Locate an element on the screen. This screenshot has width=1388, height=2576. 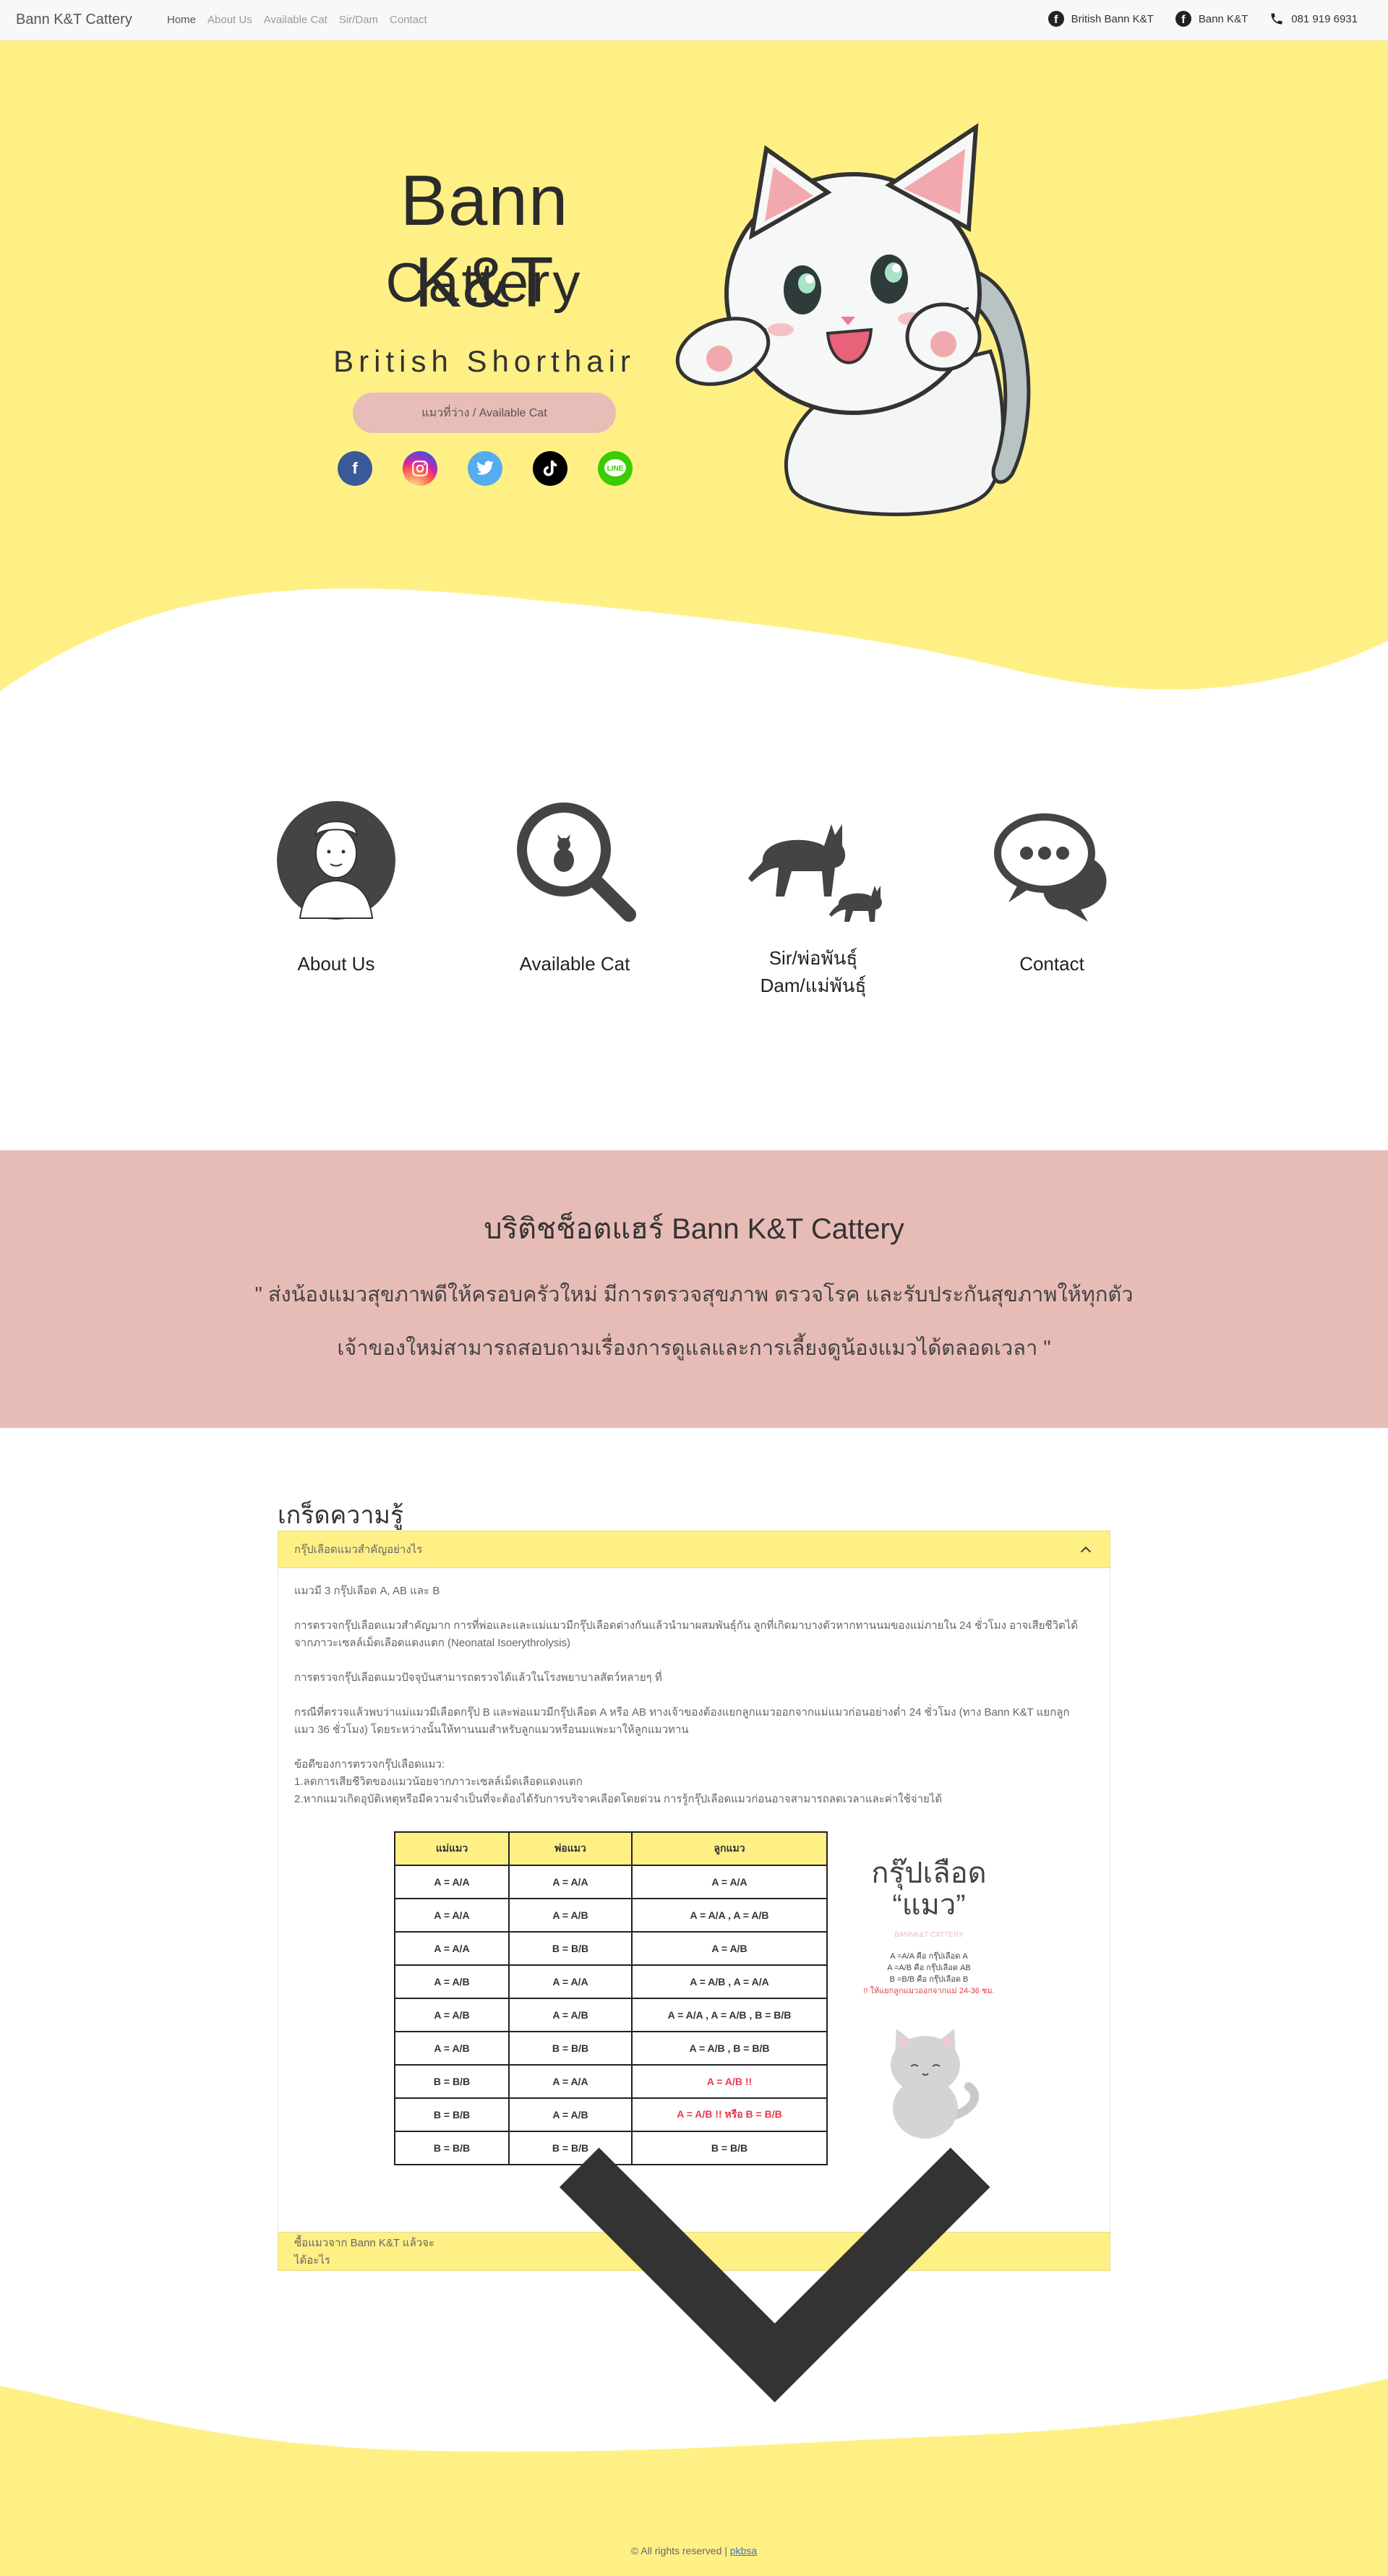
brand-link: Bann K&T Cattery is located at coordinates (74, 20).